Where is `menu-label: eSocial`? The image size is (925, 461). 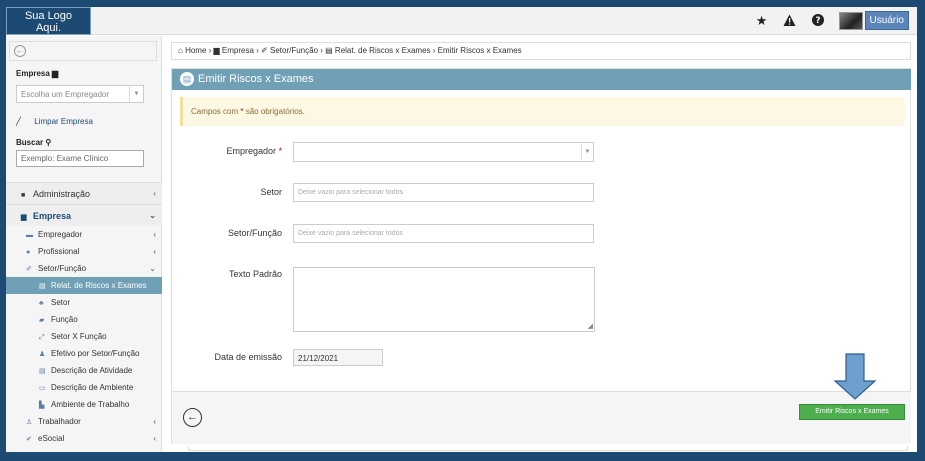 menu-label: eSocial is located at coordinates (51, 438).